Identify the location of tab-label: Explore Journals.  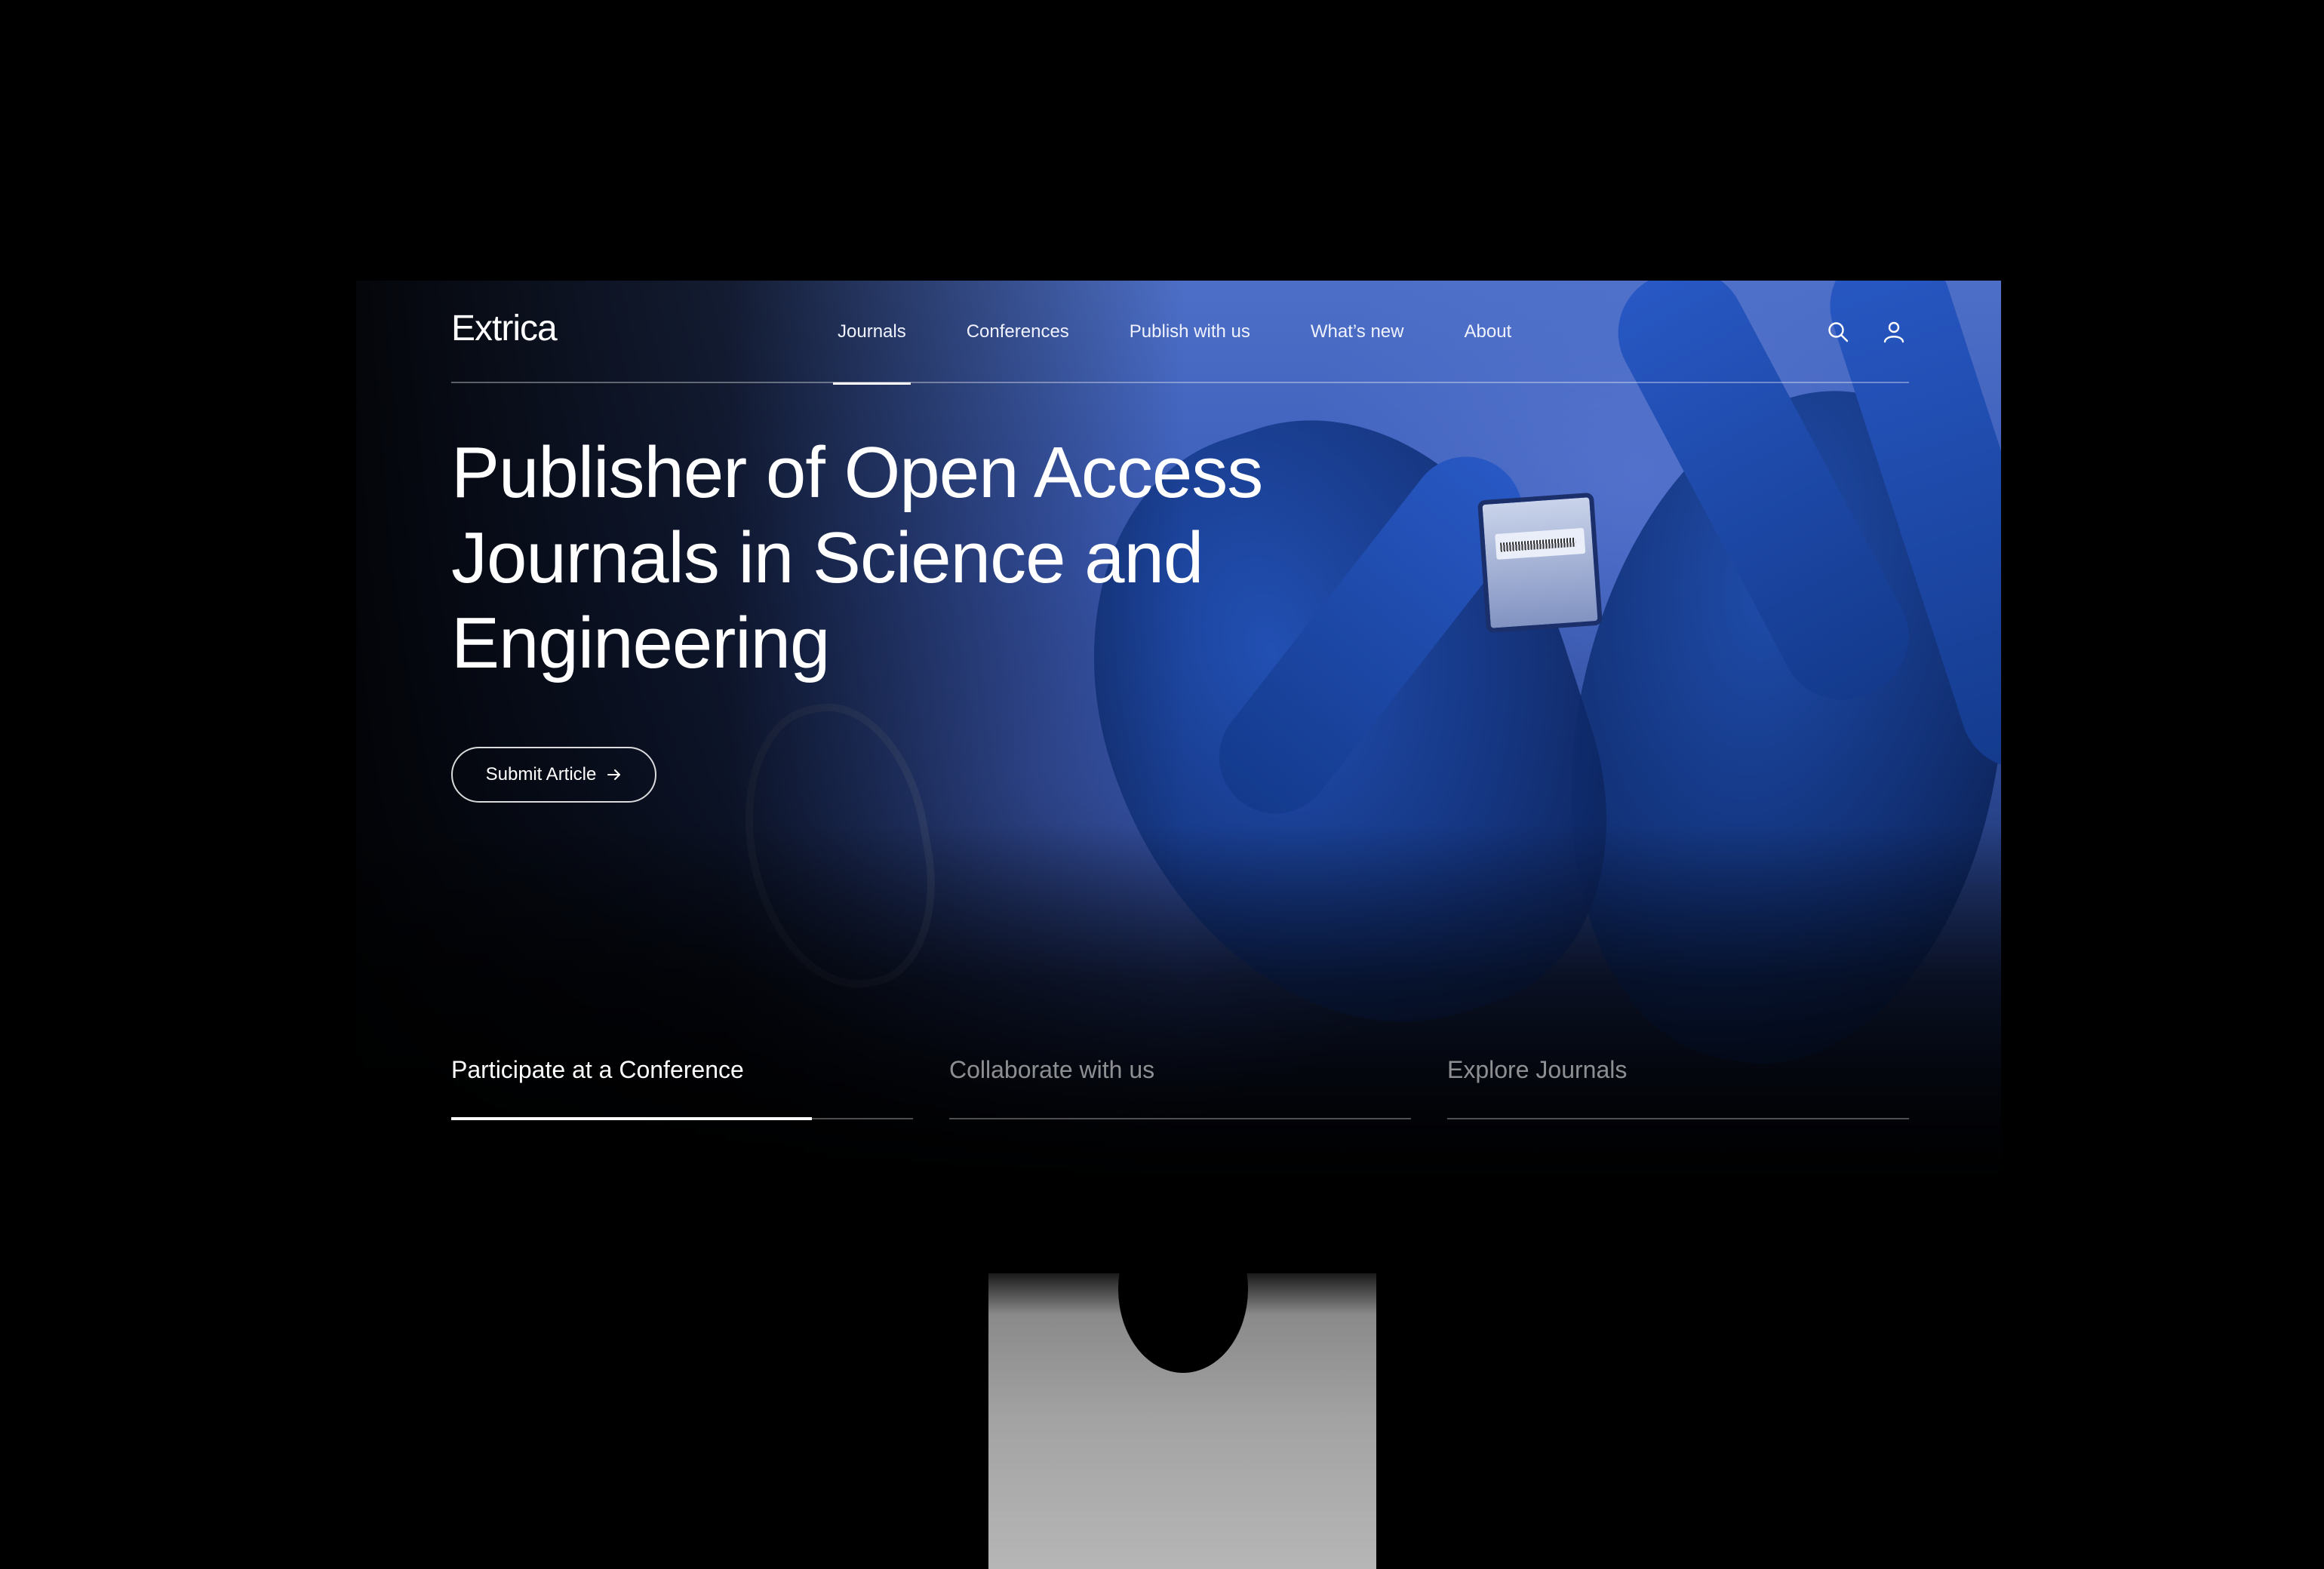
(1537, 1069).